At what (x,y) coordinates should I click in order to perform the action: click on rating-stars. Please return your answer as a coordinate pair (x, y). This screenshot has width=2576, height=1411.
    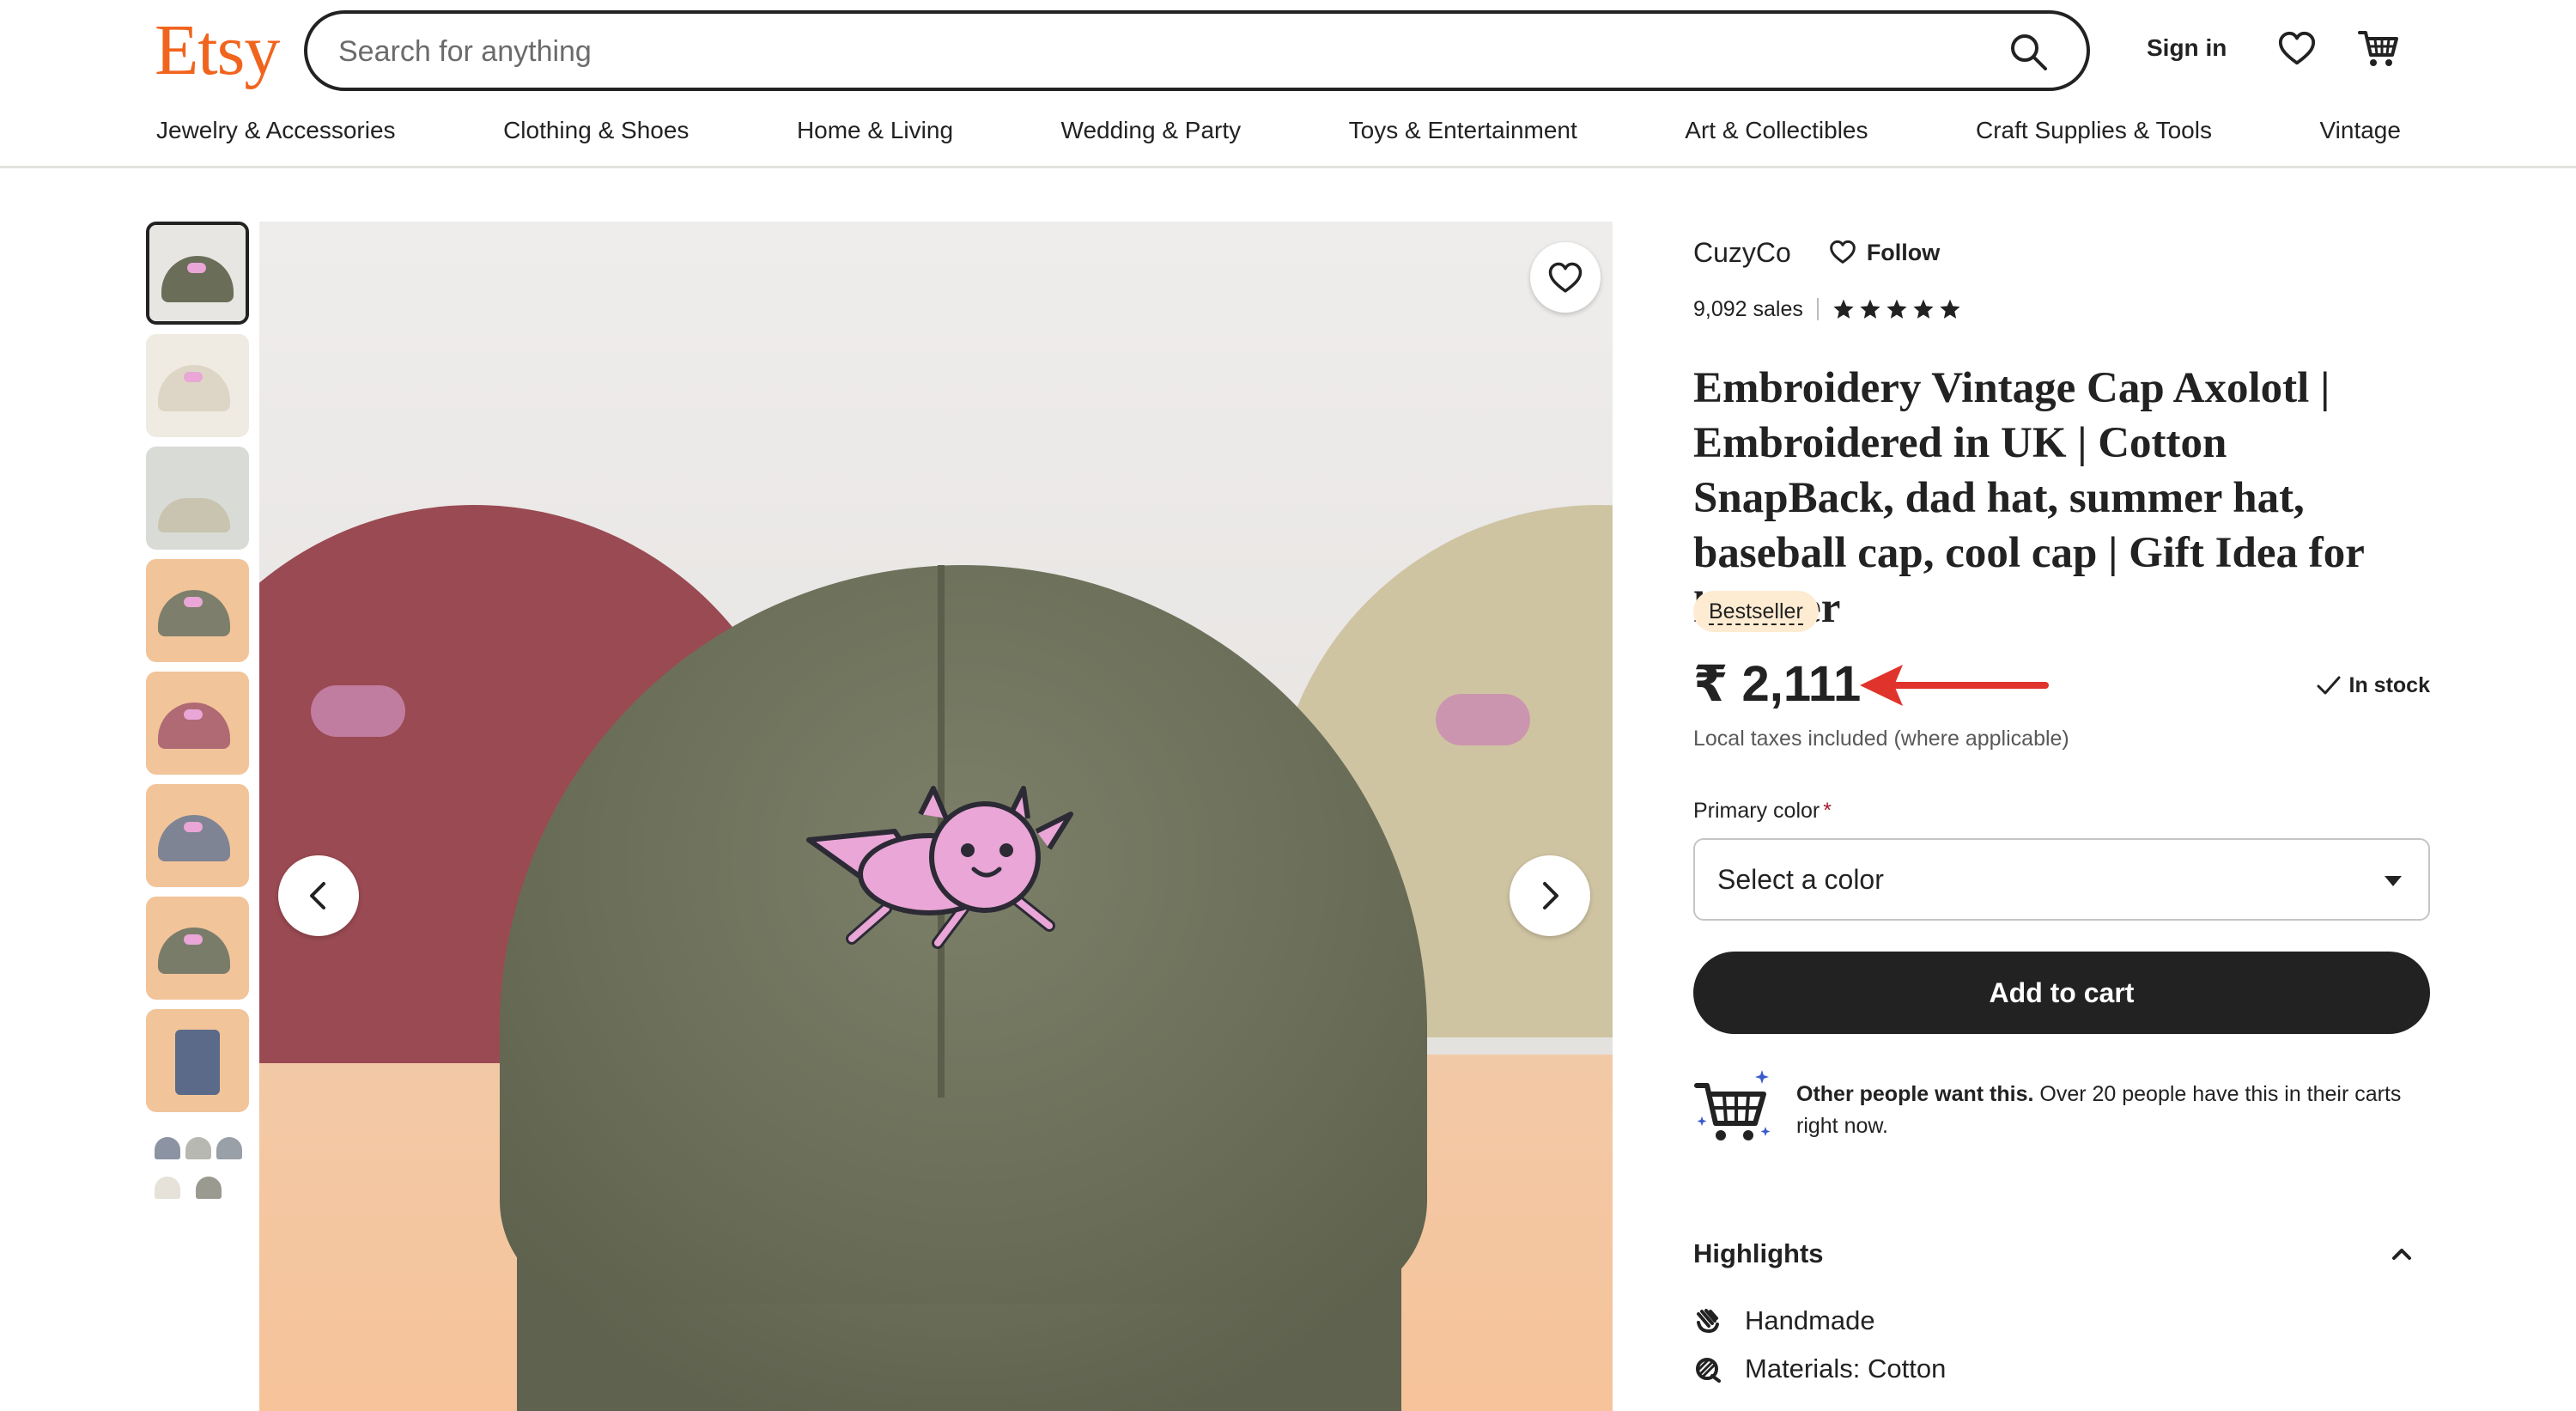
    Looking at the image, I should click on (1899, 309).